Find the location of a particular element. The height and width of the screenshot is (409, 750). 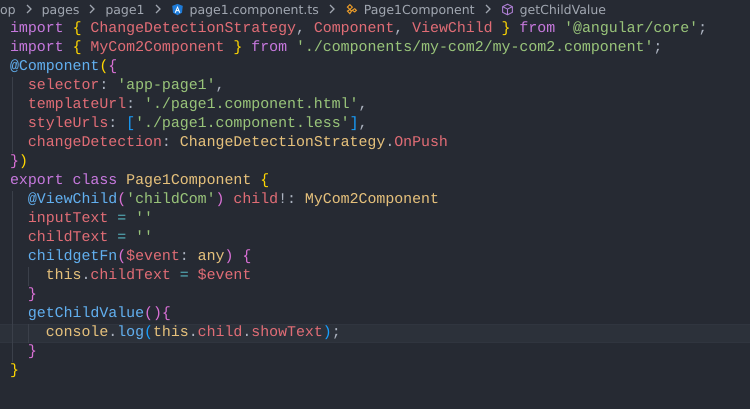

code-line: getChildValue(){ is located at coordinates (99, 314).